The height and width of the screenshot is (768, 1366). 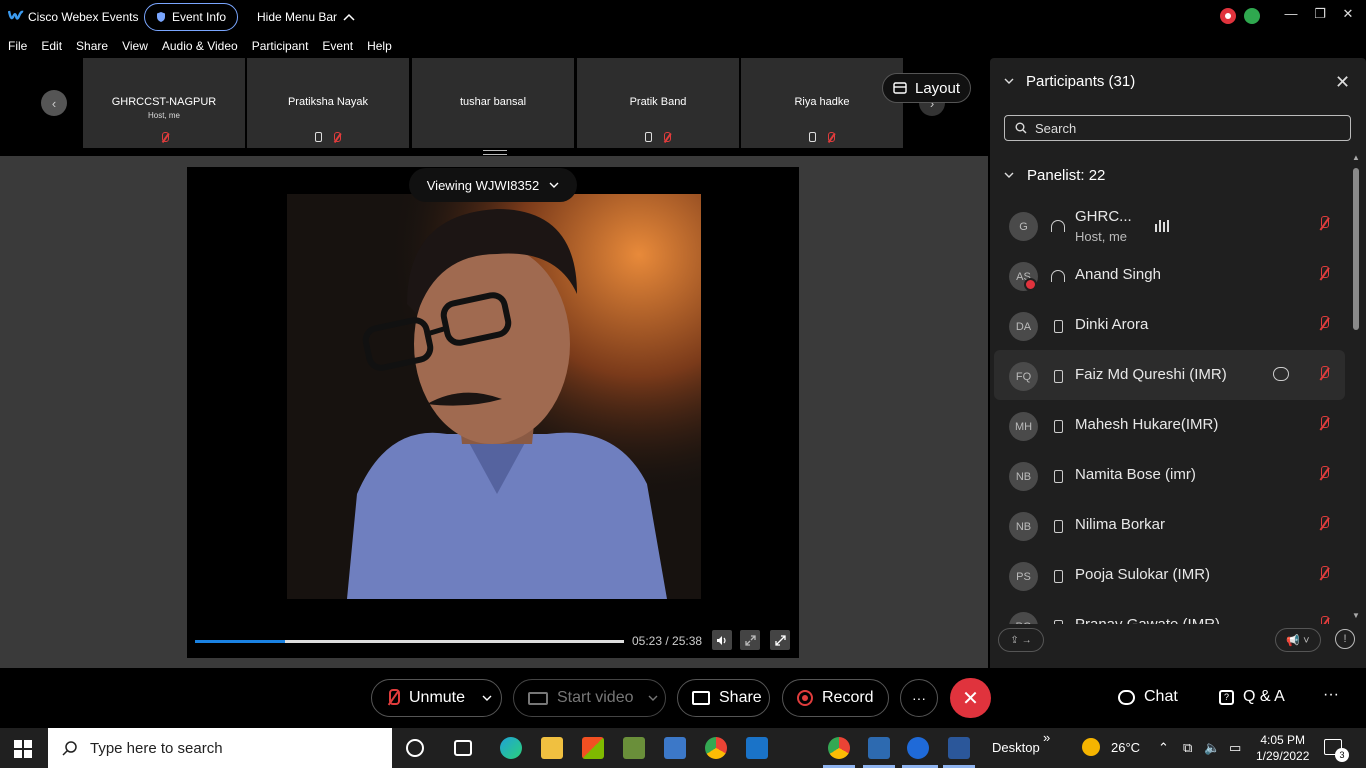 I want to click on volume-button, so click(x=722, y=640).